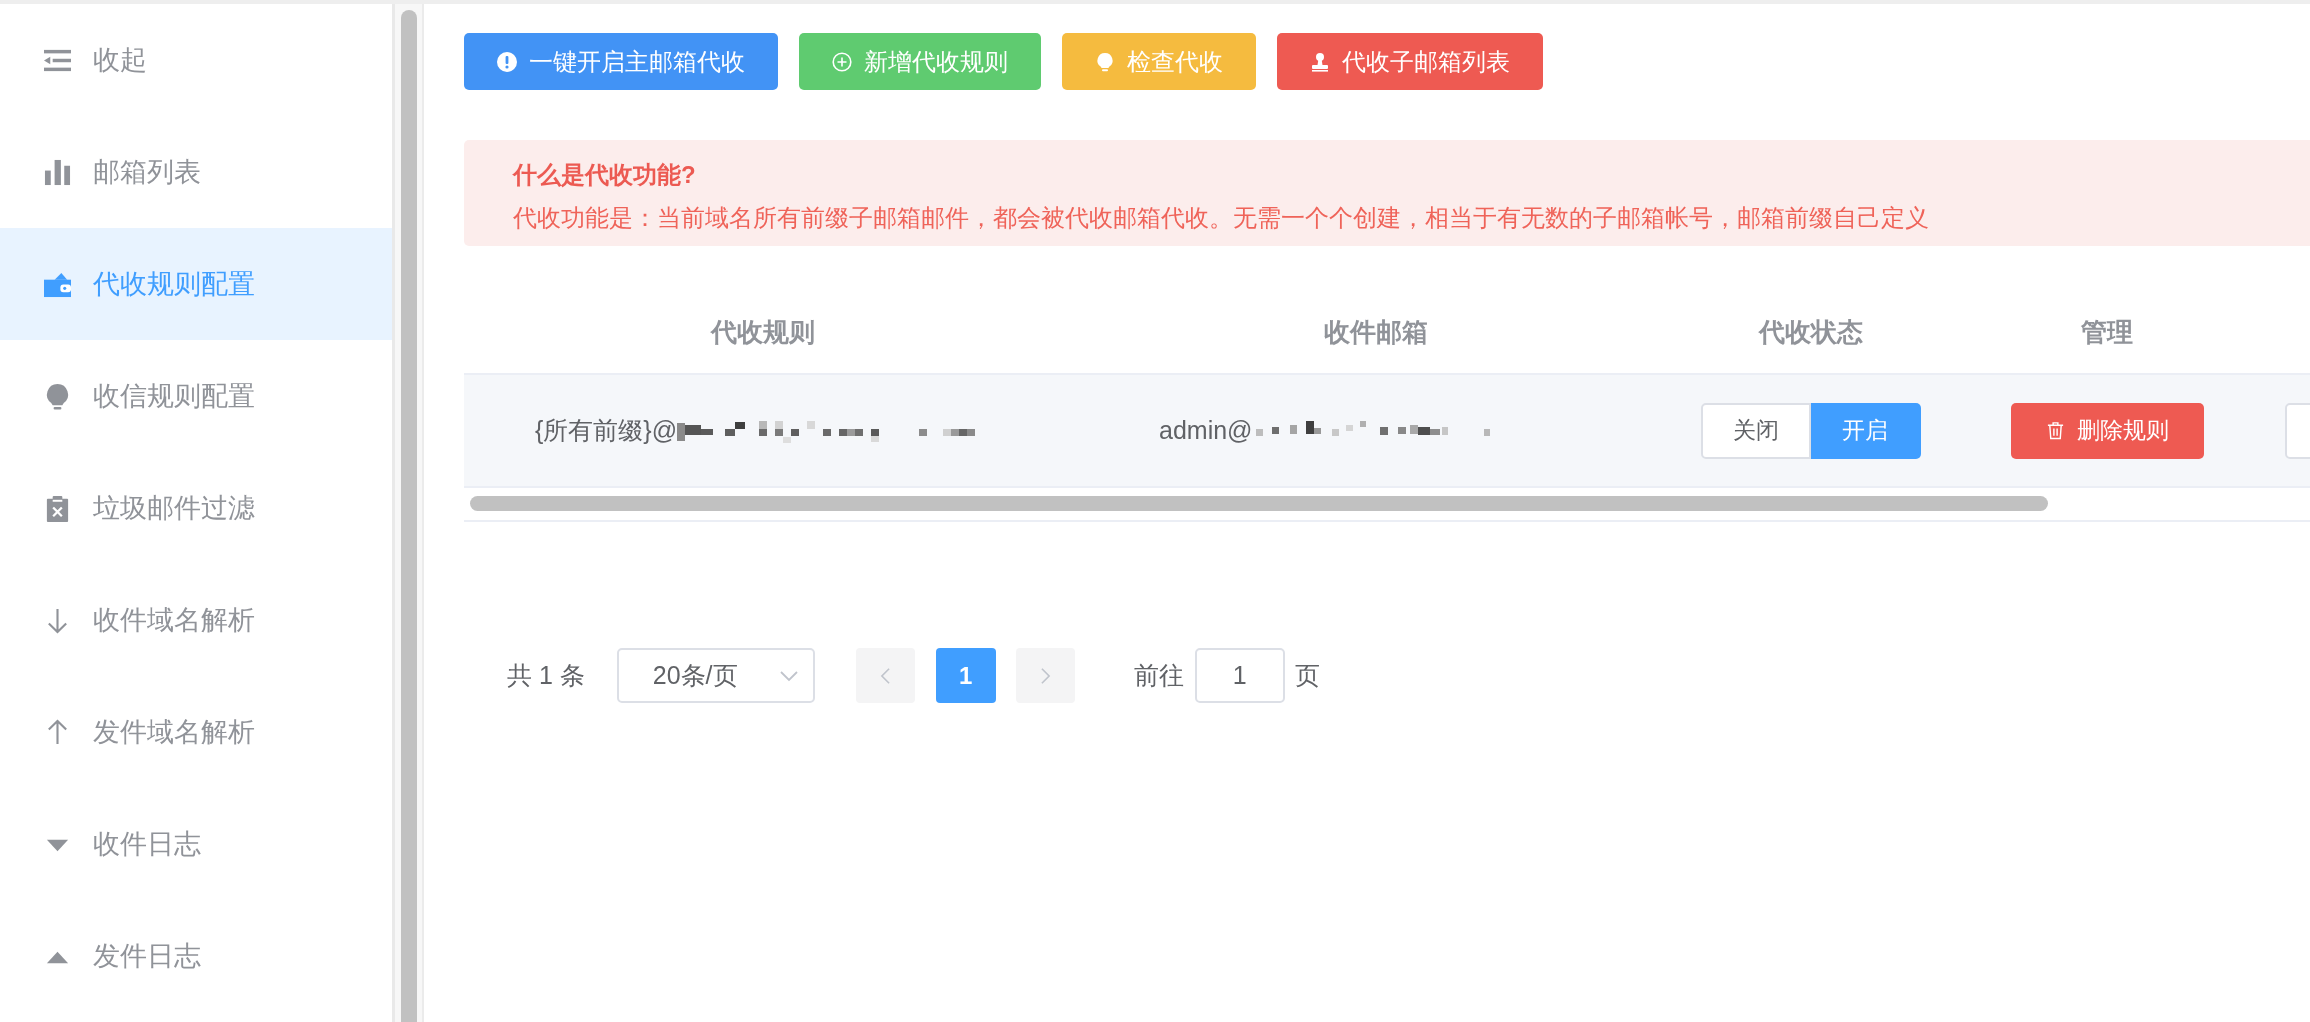  I want to click on plus-circle-icon, so click(842, 61).